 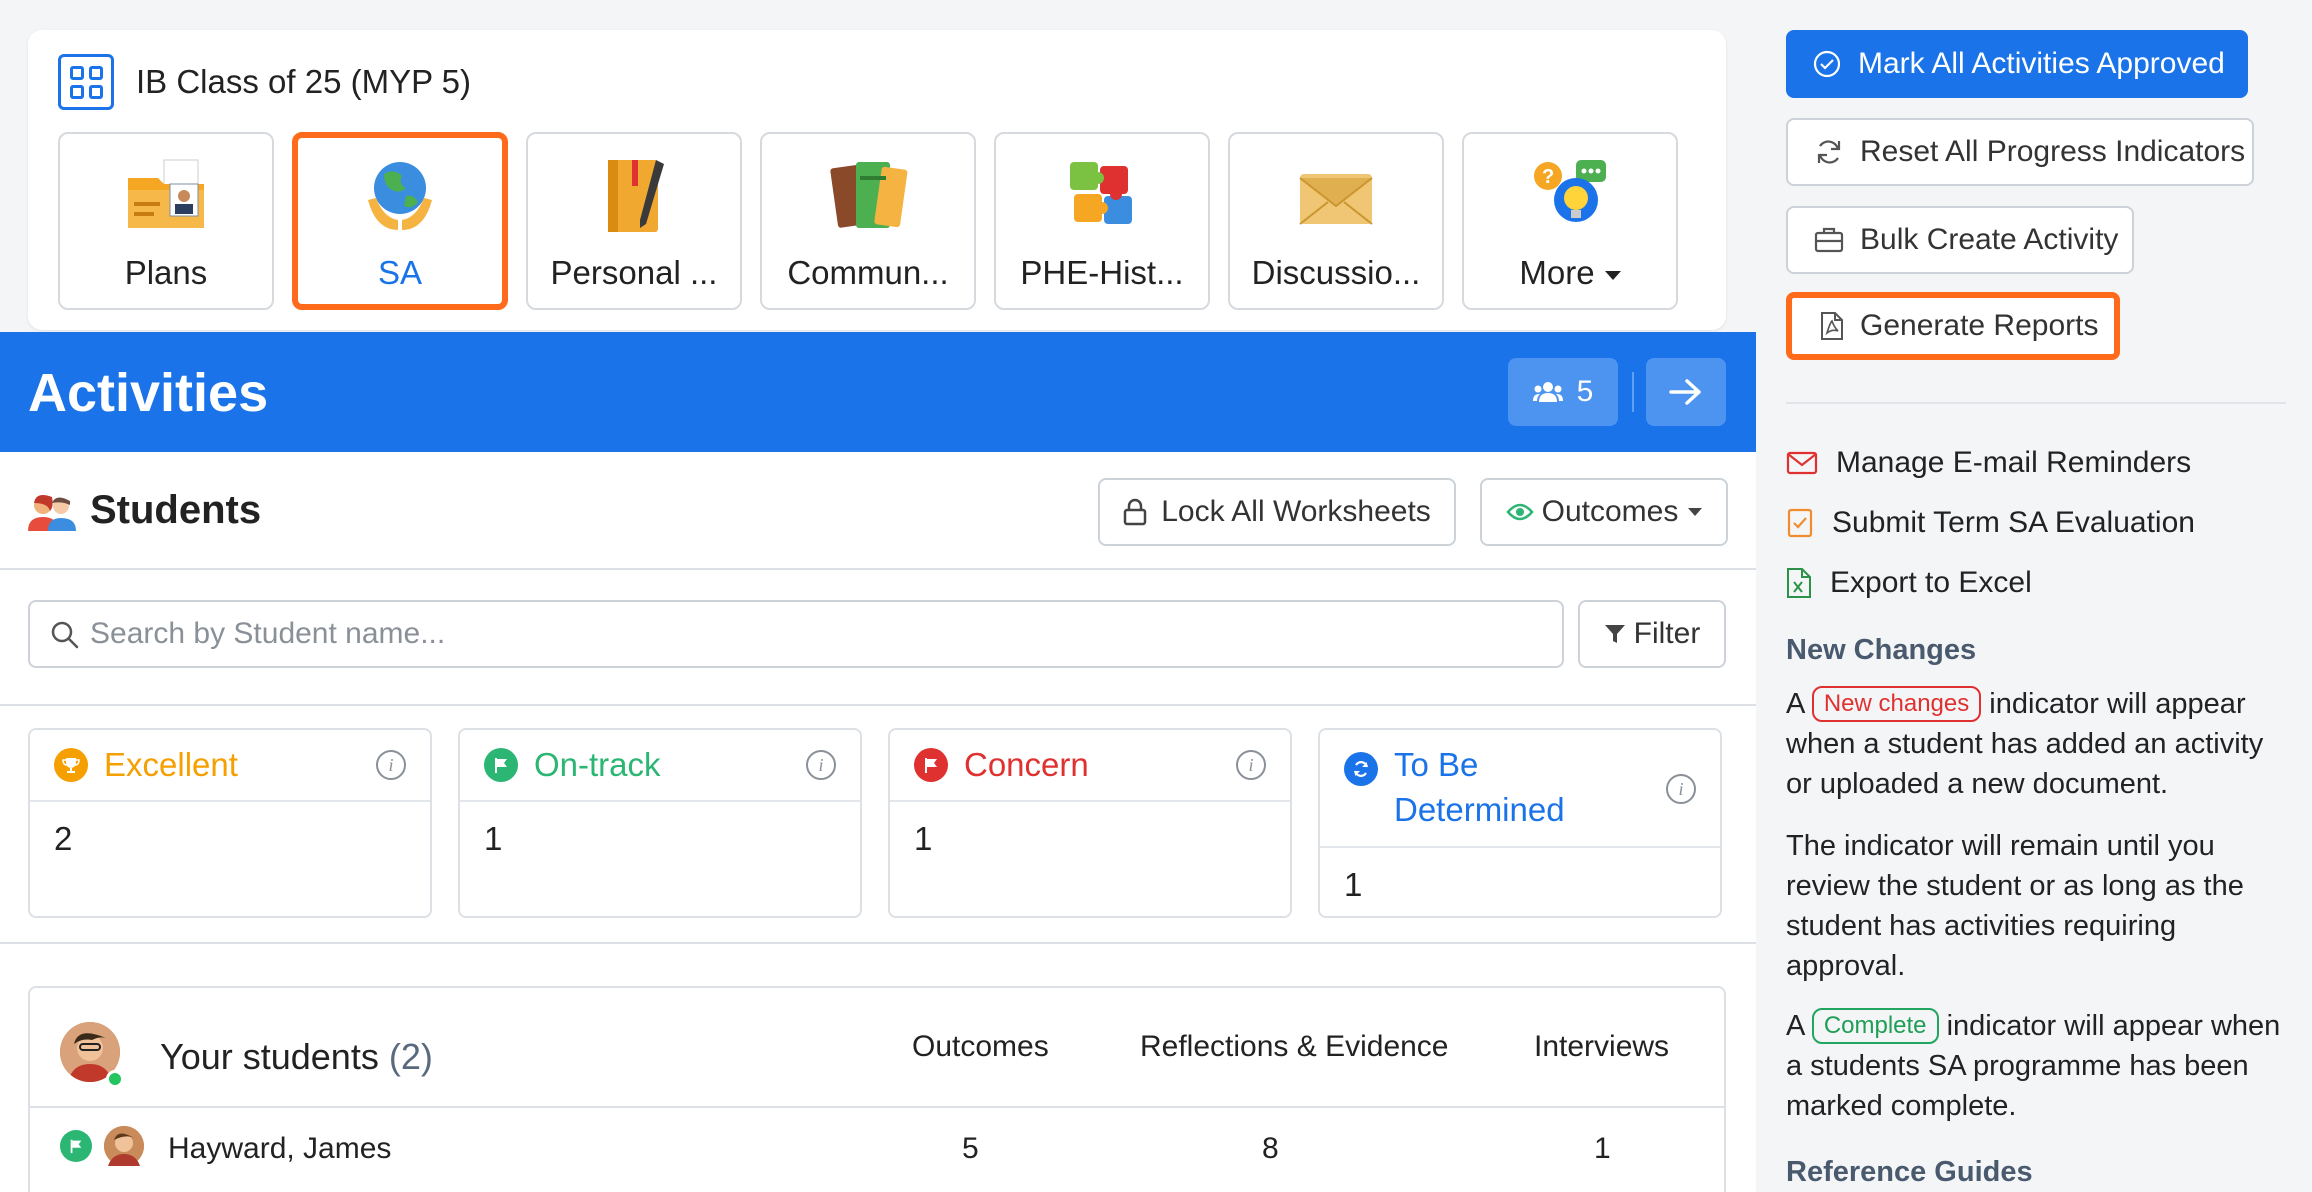 I want to click on students-heading: Students, so click(x=144, y=510).